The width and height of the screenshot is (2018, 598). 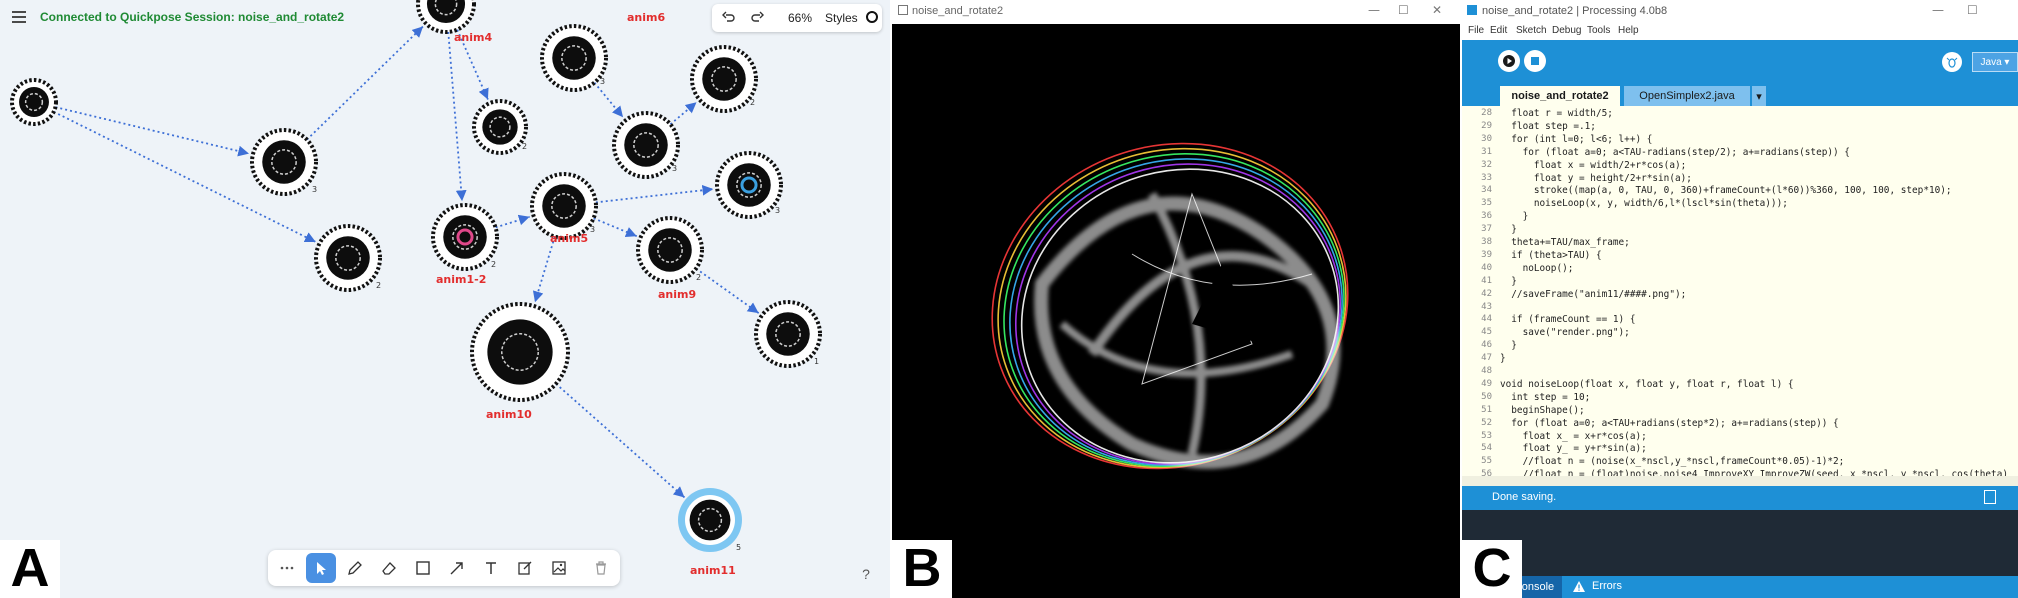 What do you see at coordinates (800, 18) in the screenshot?
I see `zoom-level: 66%` at bounding box center [800, 18].